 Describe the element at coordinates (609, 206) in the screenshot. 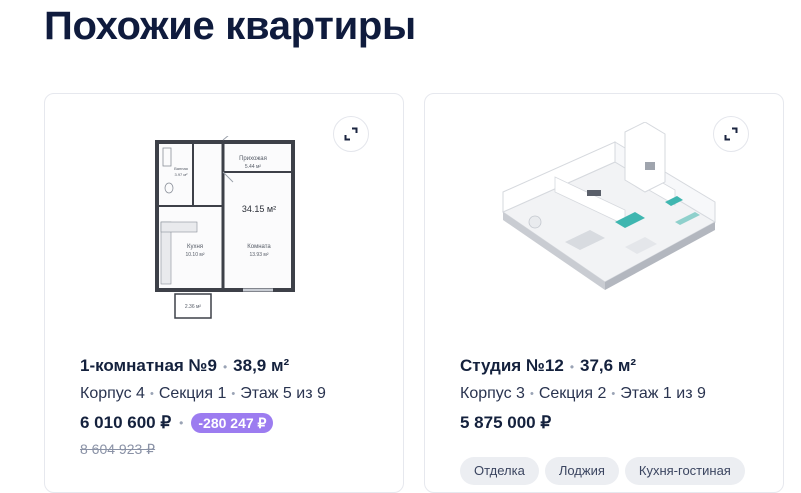

I see `apartment-3d-render` at that location.